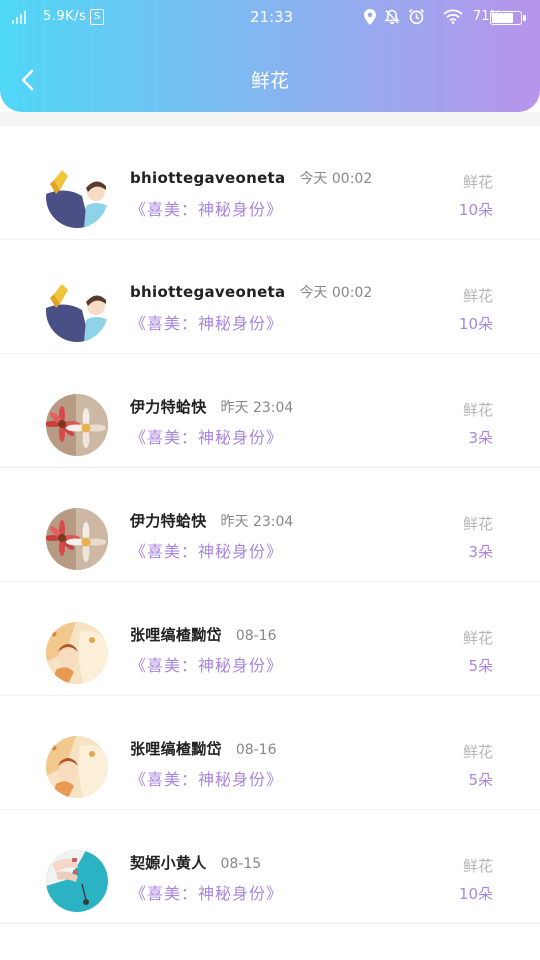  Describe the element at coordinates (270, 56) in the screenshot. I see `header-bar: 5.9K/s S 21:33 71% 鲜花` at that location.